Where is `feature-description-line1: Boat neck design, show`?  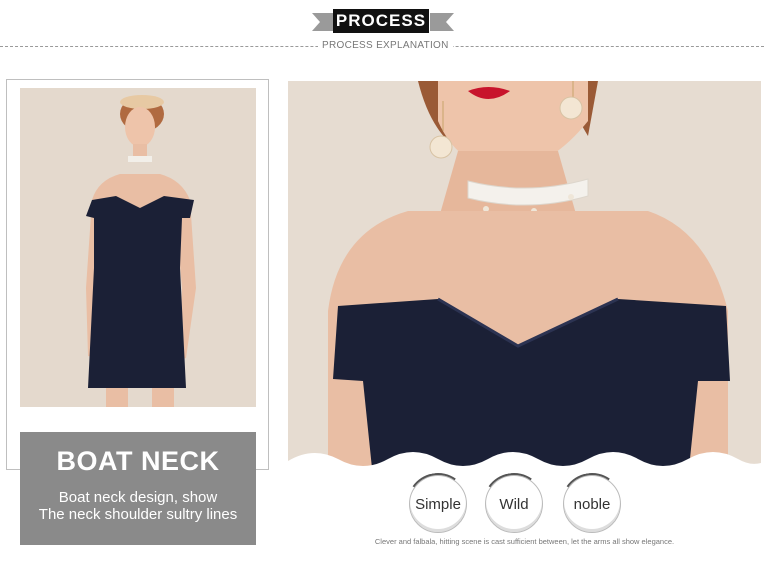 feature-description-line1: Boat neck design, show is located at coordinates (138, 497).